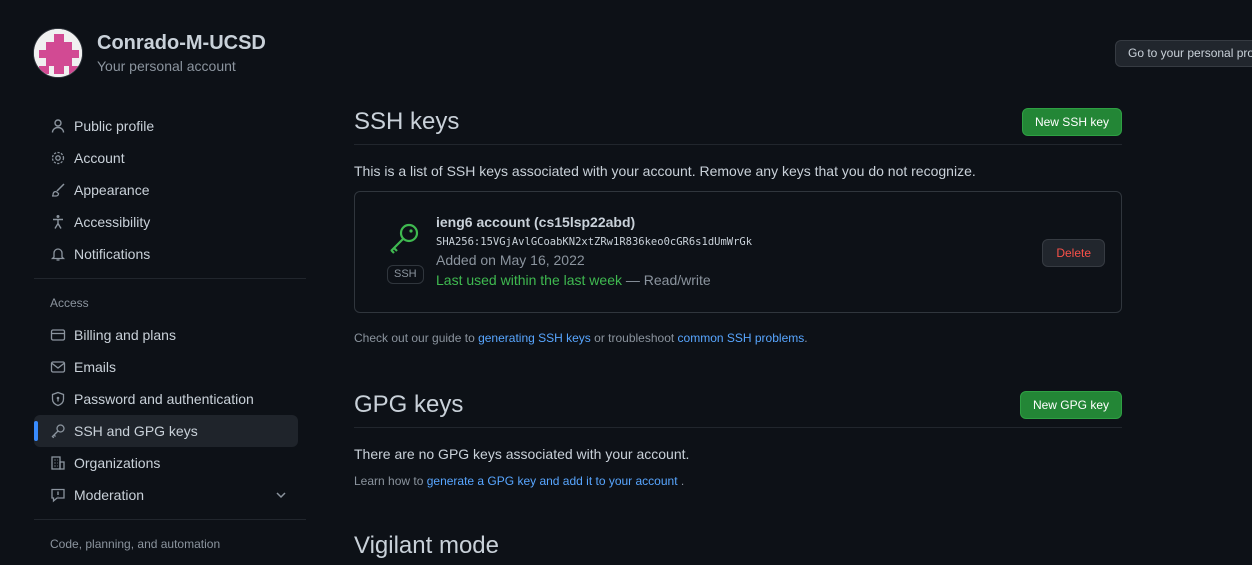  Describe the element at coordinates (1183, 53) in the screenshot. I see `go-to-profile-button: Go to your personal profile` at that location.